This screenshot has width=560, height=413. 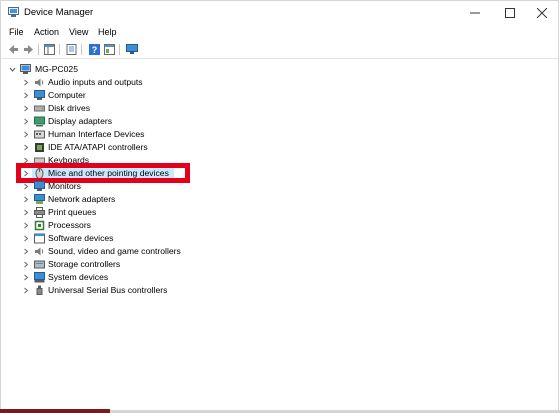 I want to click on view-icon, so click(x=109, y=49).